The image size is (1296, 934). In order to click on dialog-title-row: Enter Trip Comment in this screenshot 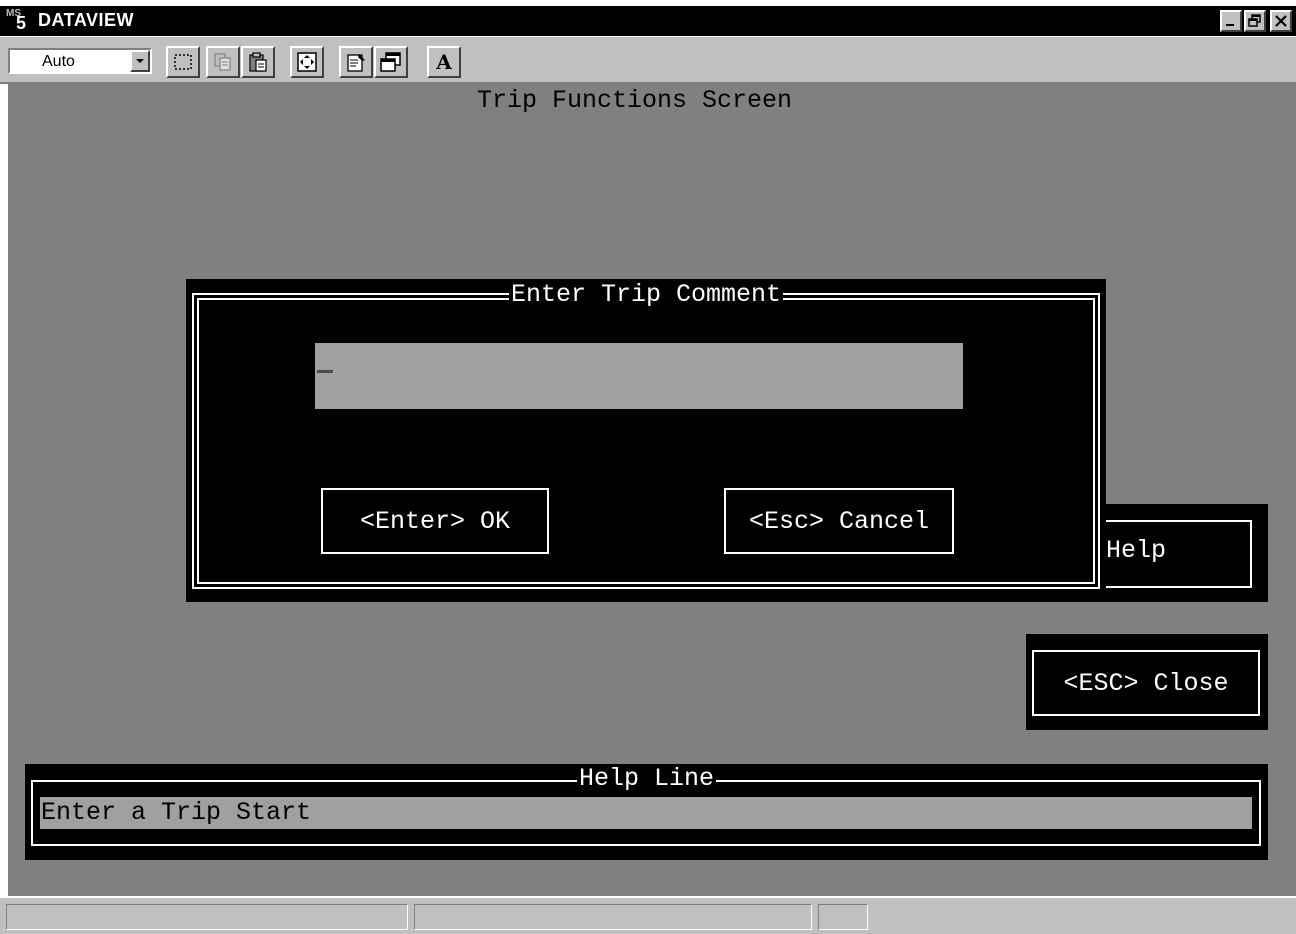, I will do `click(646, 294)`.